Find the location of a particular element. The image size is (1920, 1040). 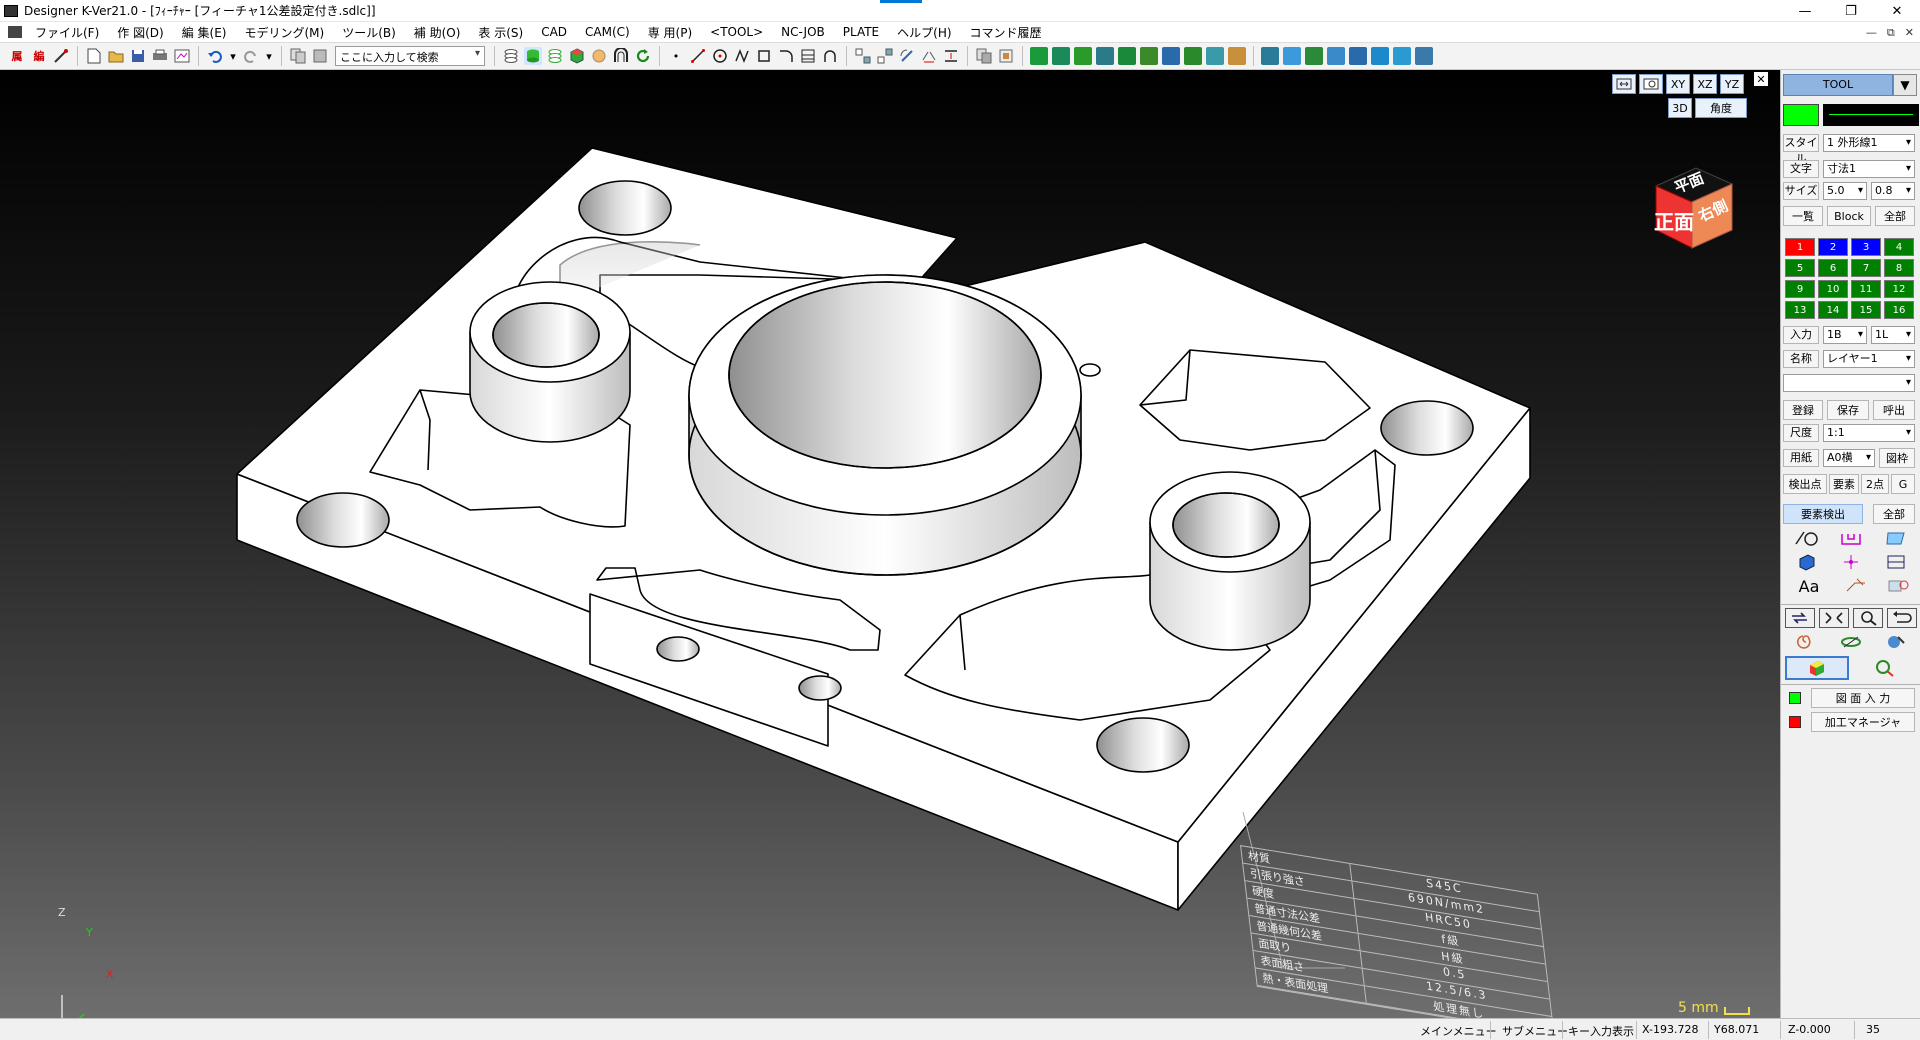

edit-attribute-icon: 編 is located at coordinates (39, 56).